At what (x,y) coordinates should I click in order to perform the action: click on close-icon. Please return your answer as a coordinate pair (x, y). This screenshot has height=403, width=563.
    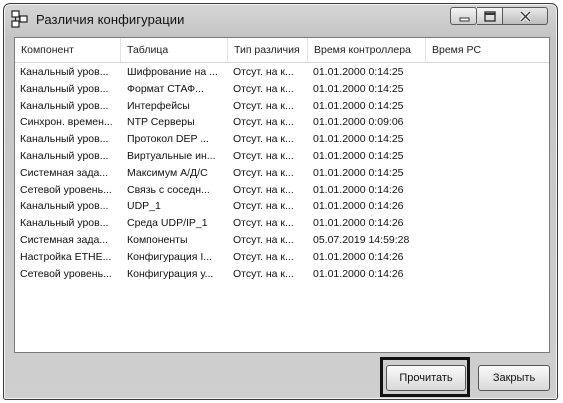
    Looking at the image, I should click on (525, 16).